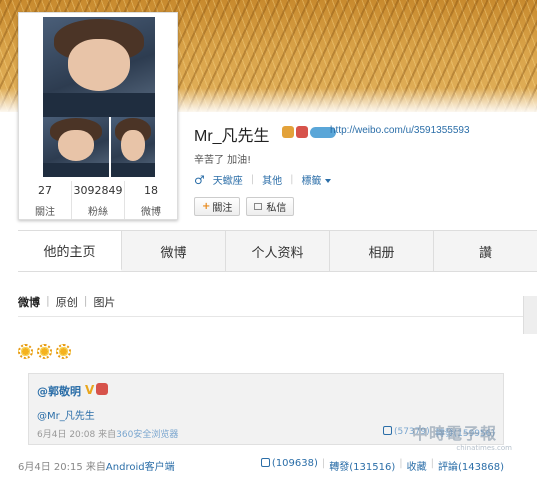  I want to click on watermark-logo: 中時電子報 chinatimes.com, so click(462, 436).